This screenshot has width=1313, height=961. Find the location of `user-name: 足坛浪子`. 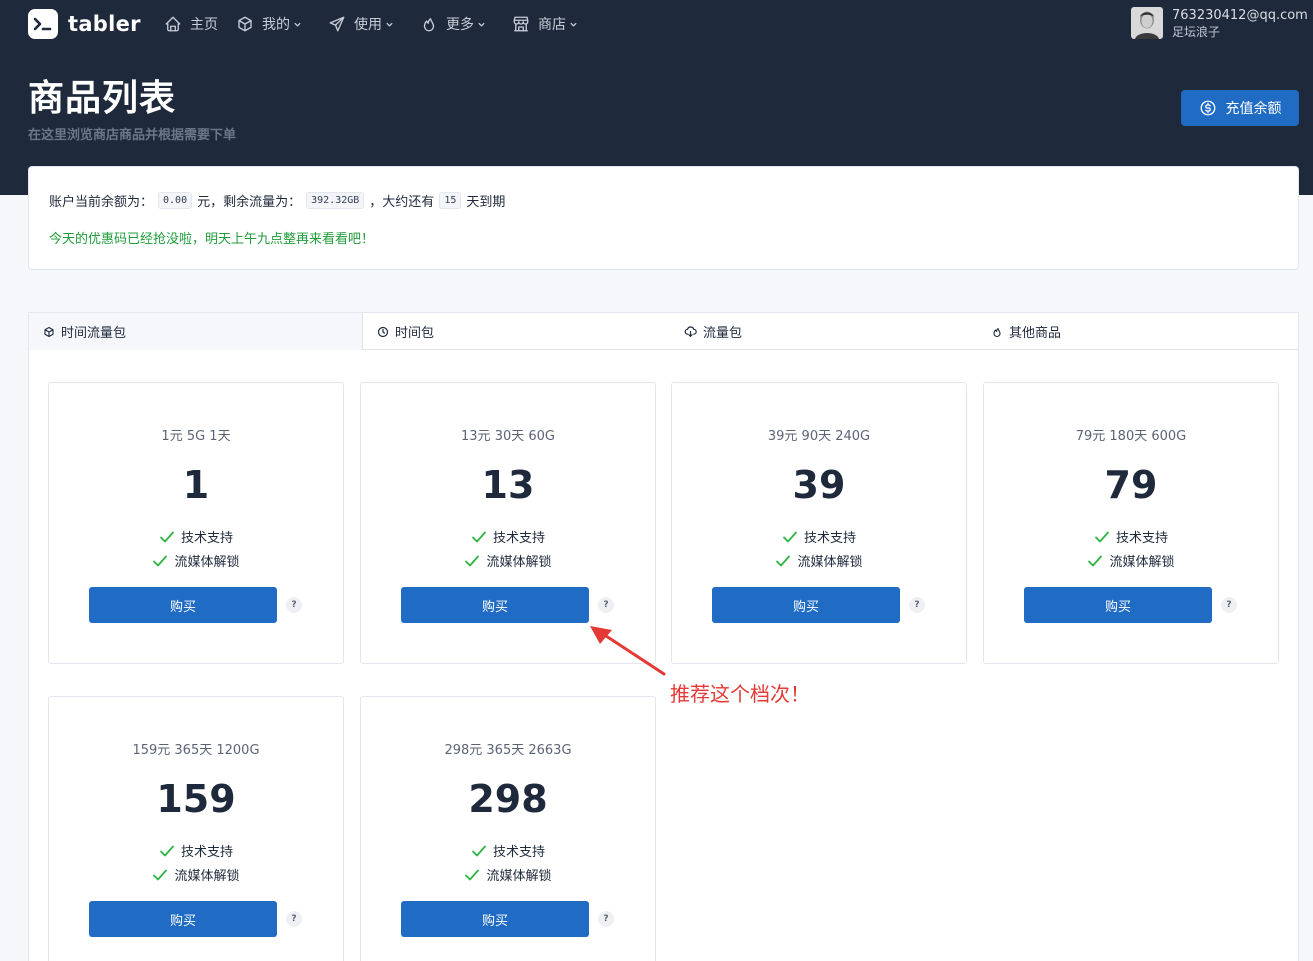

user-name: 足坛浪子 is located at coordinates (1196, 32).